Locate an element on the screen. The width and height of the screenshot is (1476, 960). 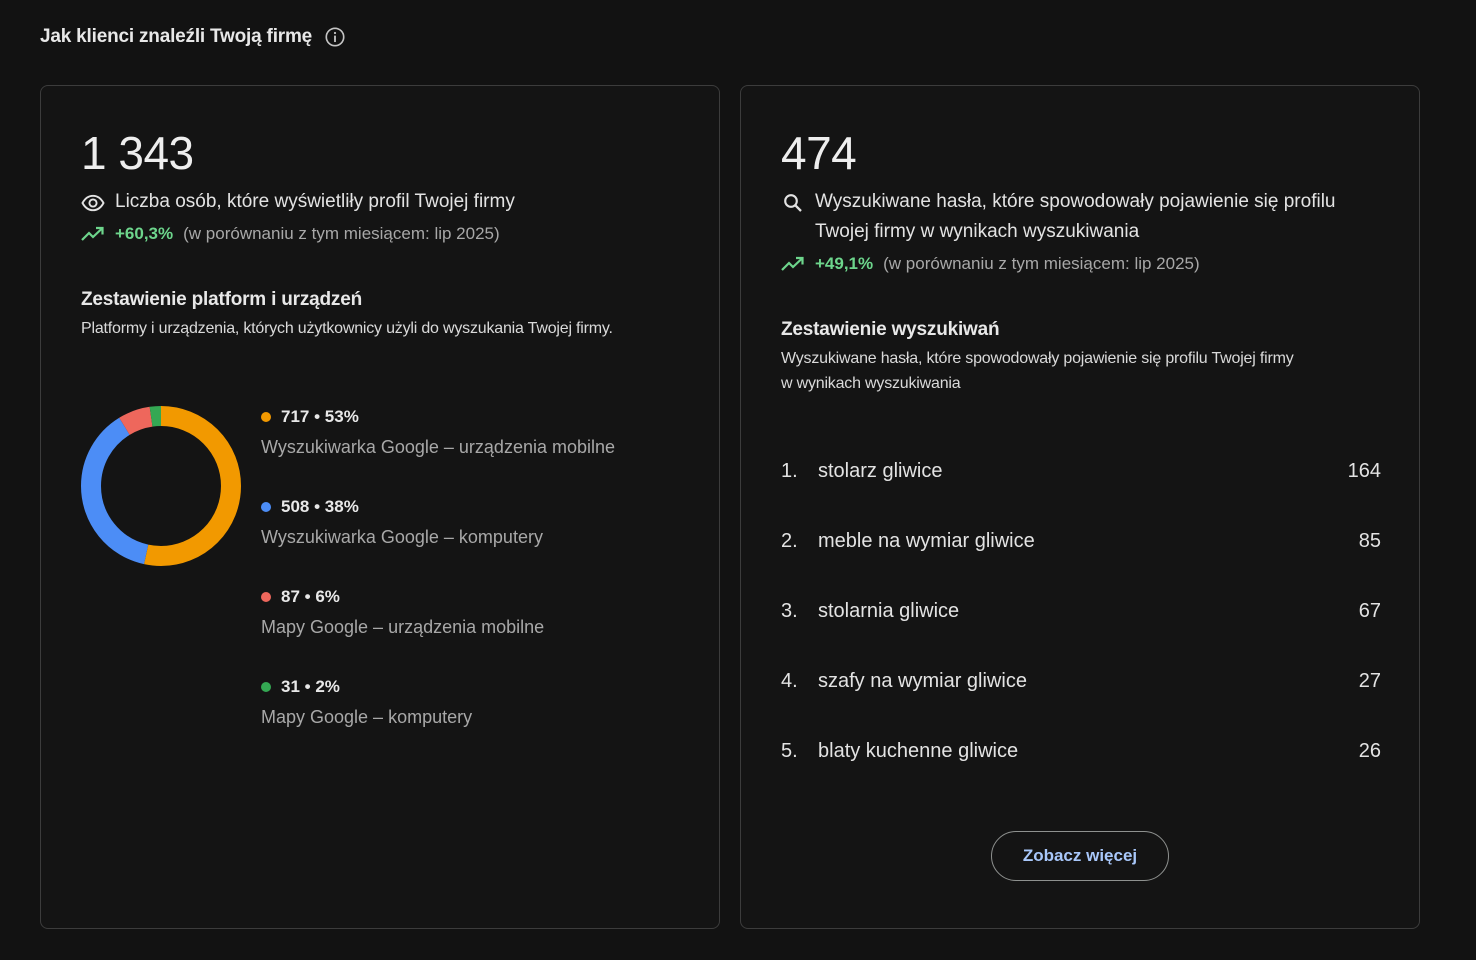
eye-icon is located at coordinates (93, 203).